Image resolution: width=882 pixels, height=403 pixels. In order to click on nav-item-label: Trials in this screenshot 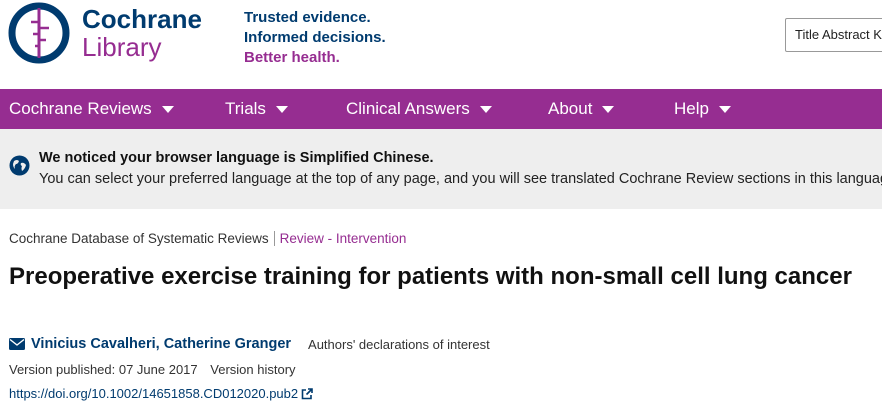, I will do `click(245, 108)`.